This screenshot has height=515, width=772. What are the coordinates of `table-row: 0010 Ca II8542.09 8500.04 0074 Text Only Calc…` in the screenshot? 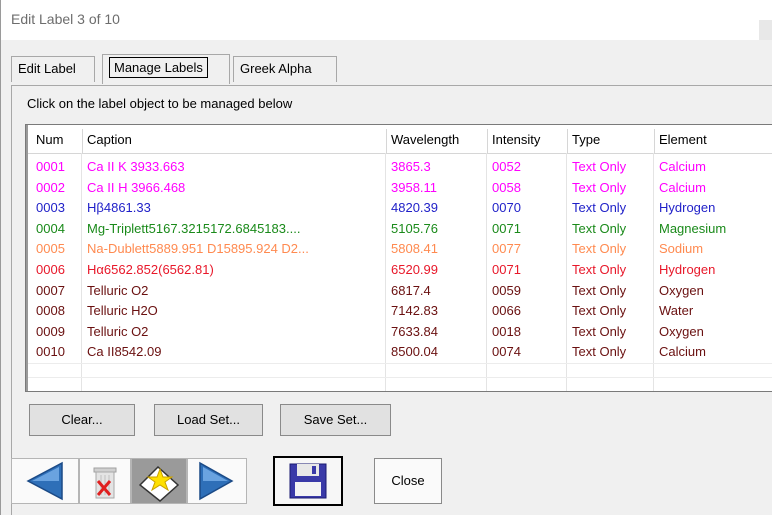 It's located at (400, 352).